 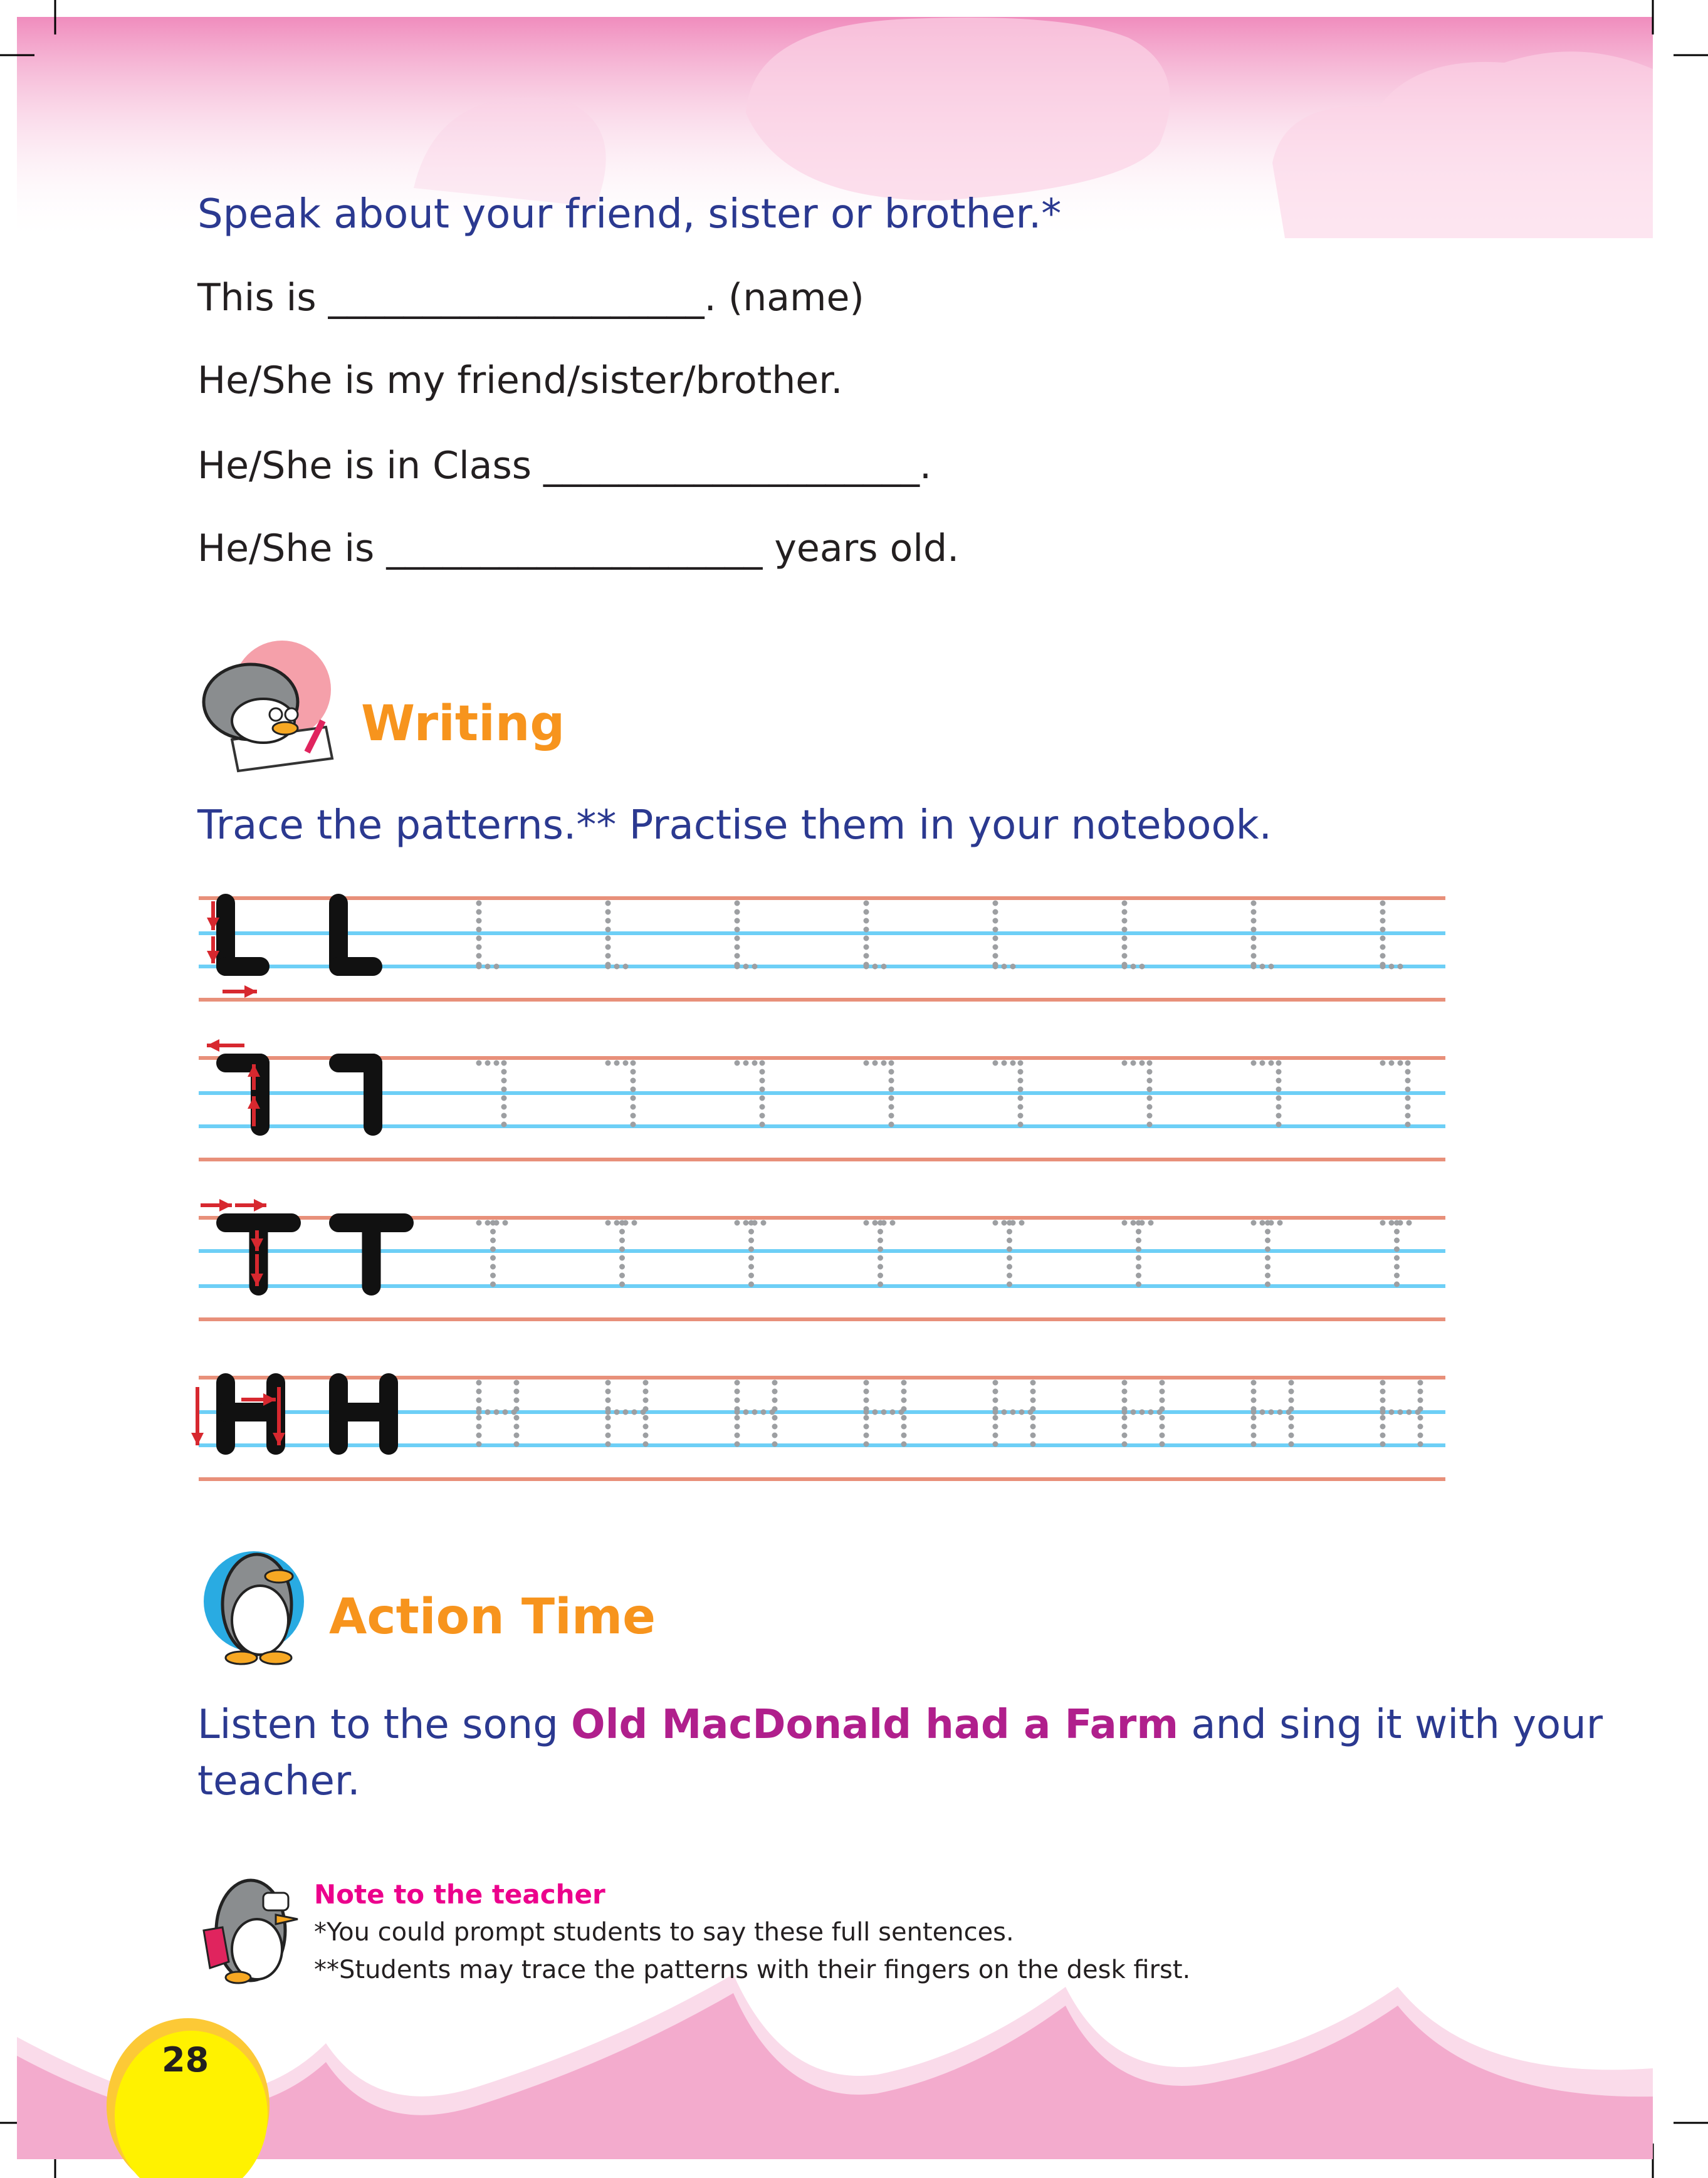 I want to click on action-instruction-line2: teacher., so click(x=278, y=1781).